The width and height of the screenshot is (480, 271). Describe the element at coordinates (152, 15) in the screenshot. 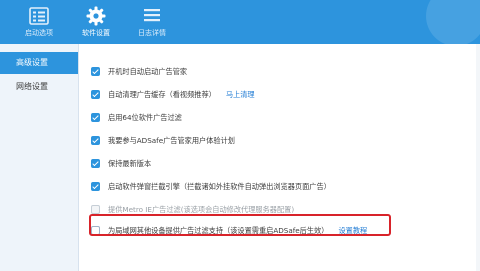

I see `log-icon` at that location.